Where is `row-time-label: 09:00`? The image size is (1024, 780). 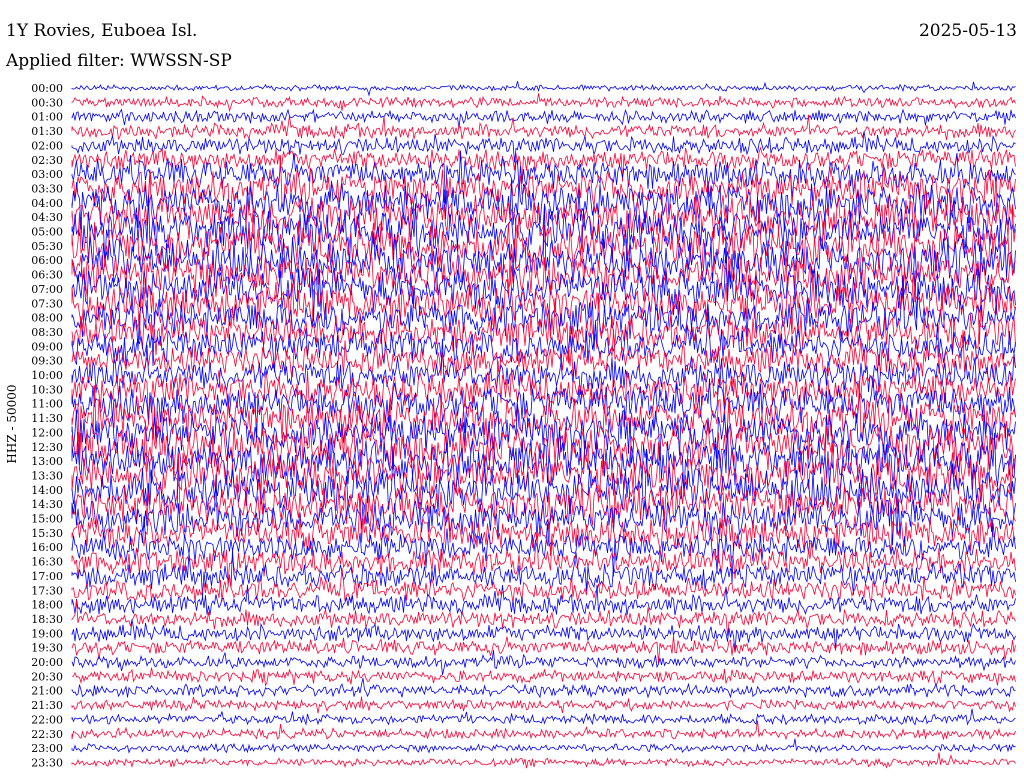
row-time-label: 09:00 is located at coordinates (47, 346).